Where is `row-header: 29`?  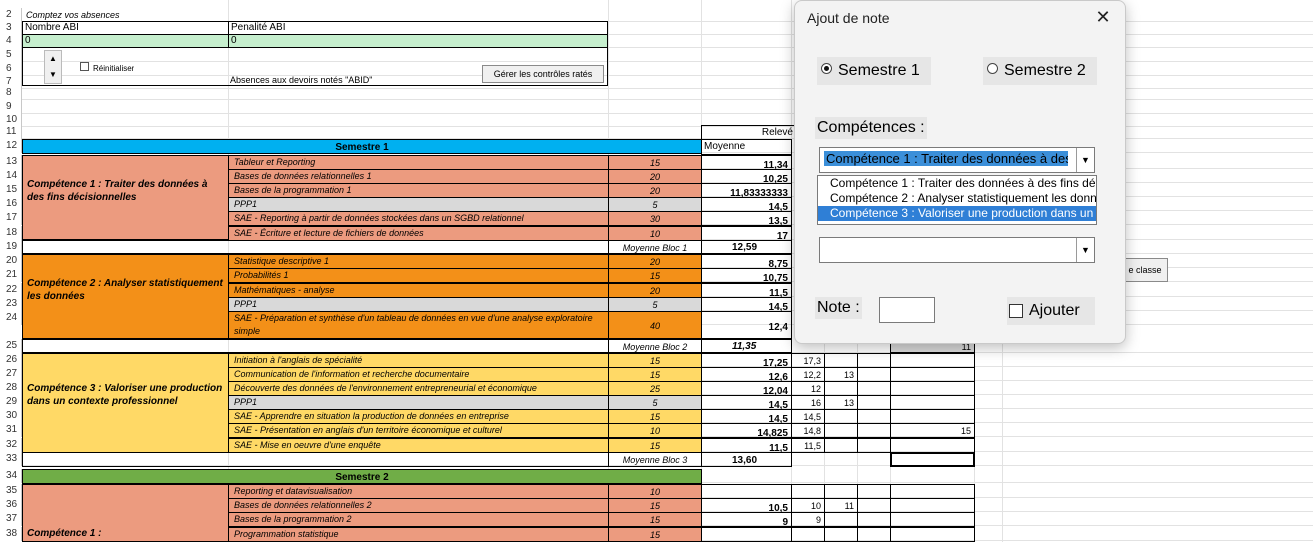
row-header: 29 is located at coordinates (11, 402).